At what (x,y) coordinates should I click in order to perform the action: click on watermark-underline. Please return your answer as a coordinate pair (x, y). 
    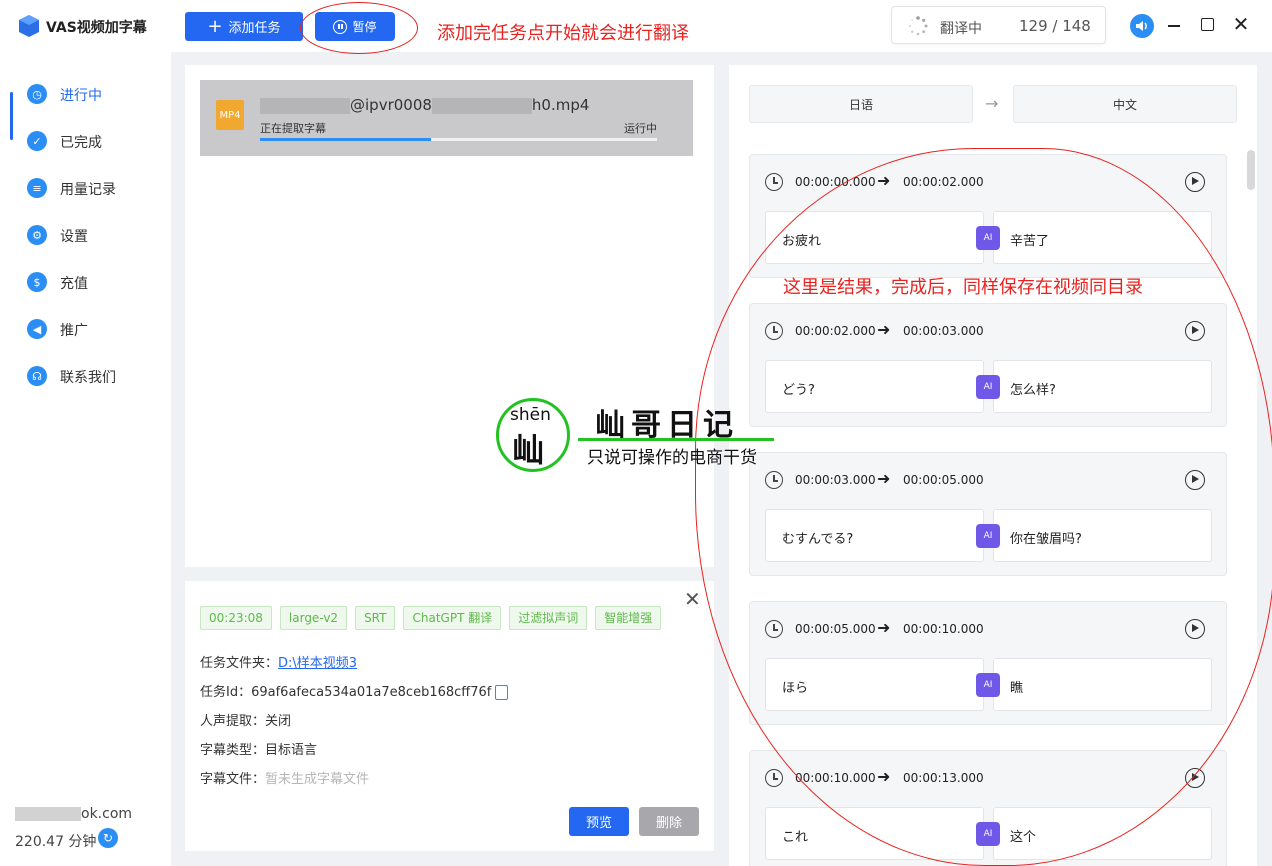
    Looking at the image, I should click on (676, 439).